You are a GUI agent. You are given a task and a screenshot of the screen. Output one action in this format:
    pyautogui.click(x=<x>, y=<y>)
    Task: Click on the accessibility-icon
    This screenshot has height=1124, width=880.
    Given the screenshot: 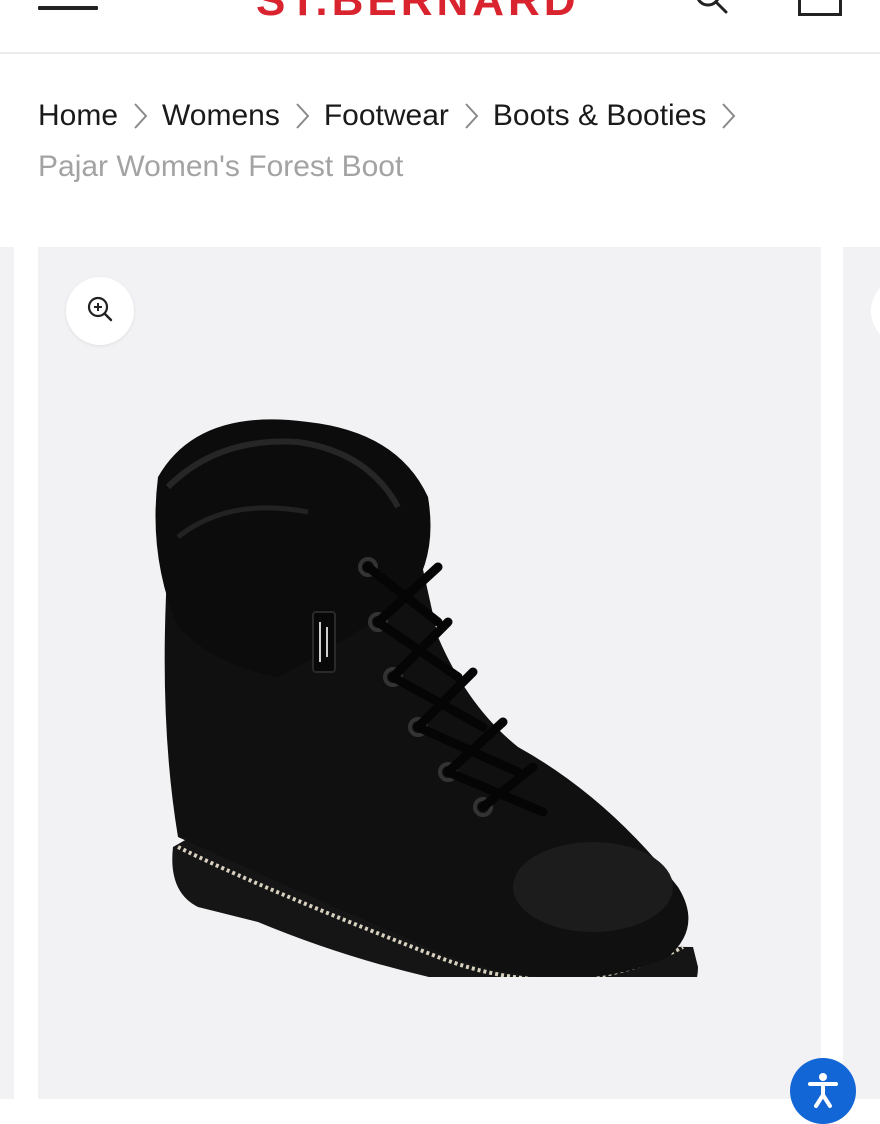 What is the action you would take?
    pyautogui.click(x=823, y=1091)
    